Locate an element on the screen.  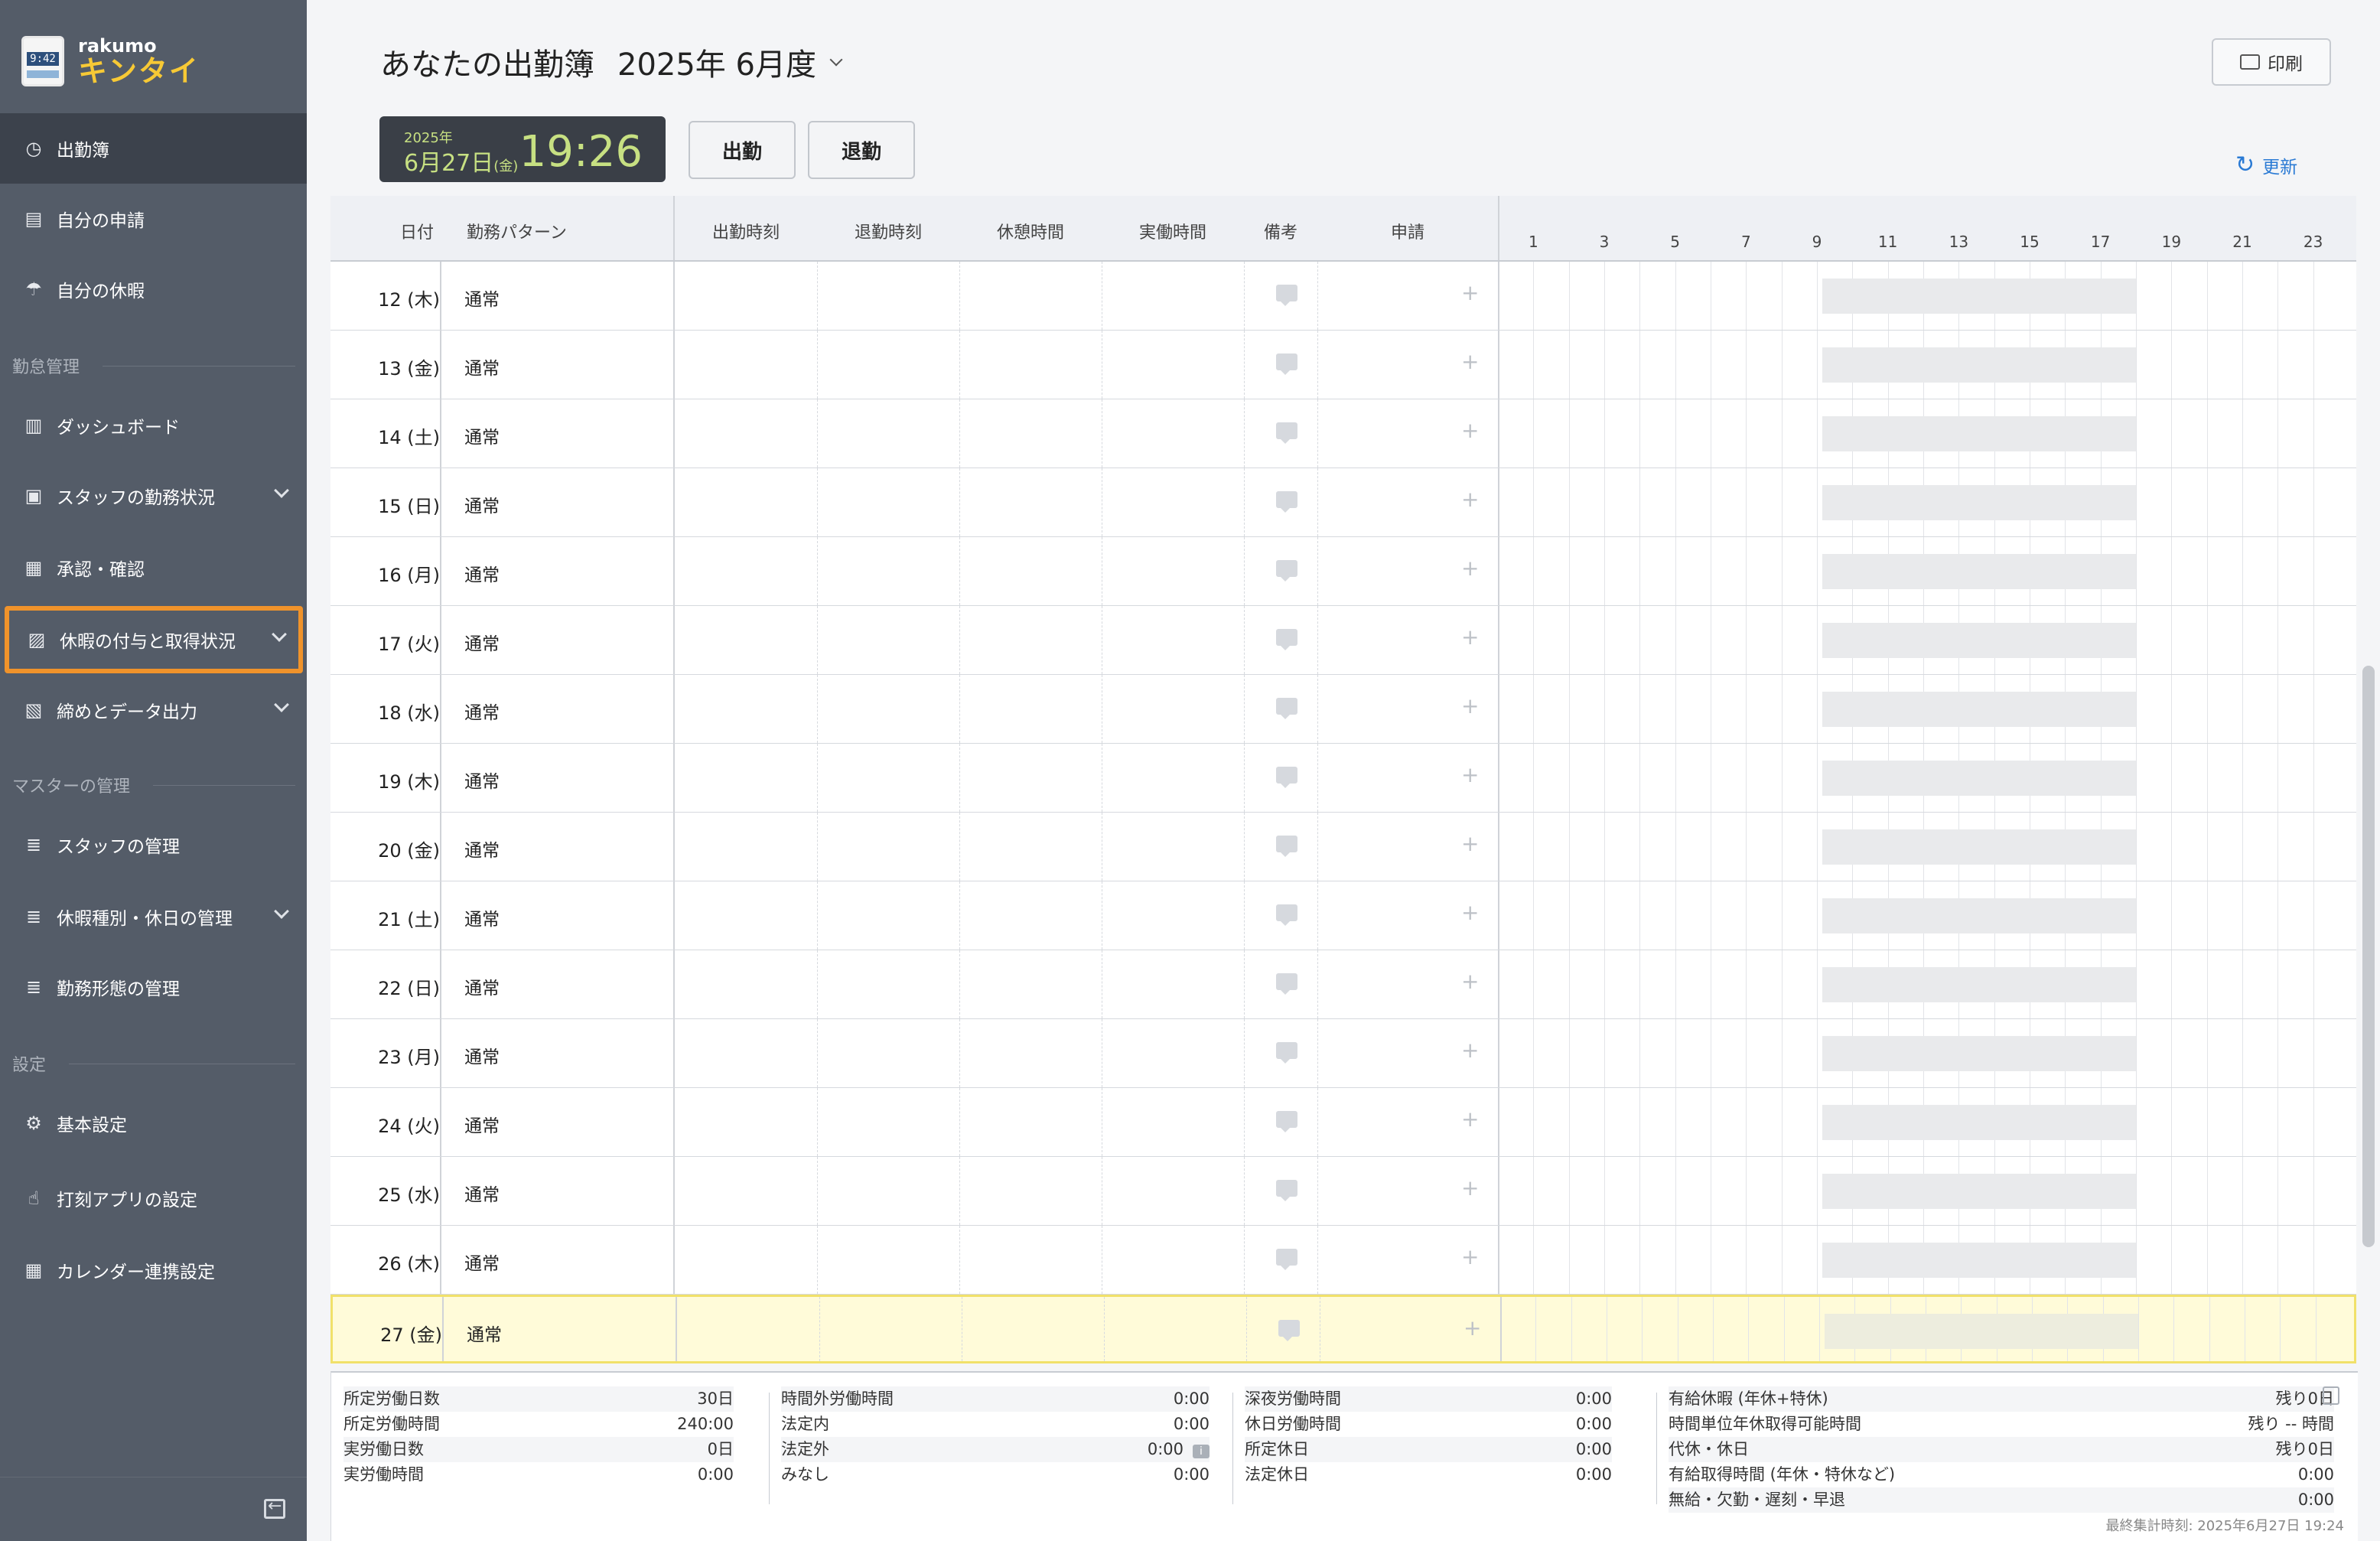
info-icon: i is located at coordinates (1201, 1451).